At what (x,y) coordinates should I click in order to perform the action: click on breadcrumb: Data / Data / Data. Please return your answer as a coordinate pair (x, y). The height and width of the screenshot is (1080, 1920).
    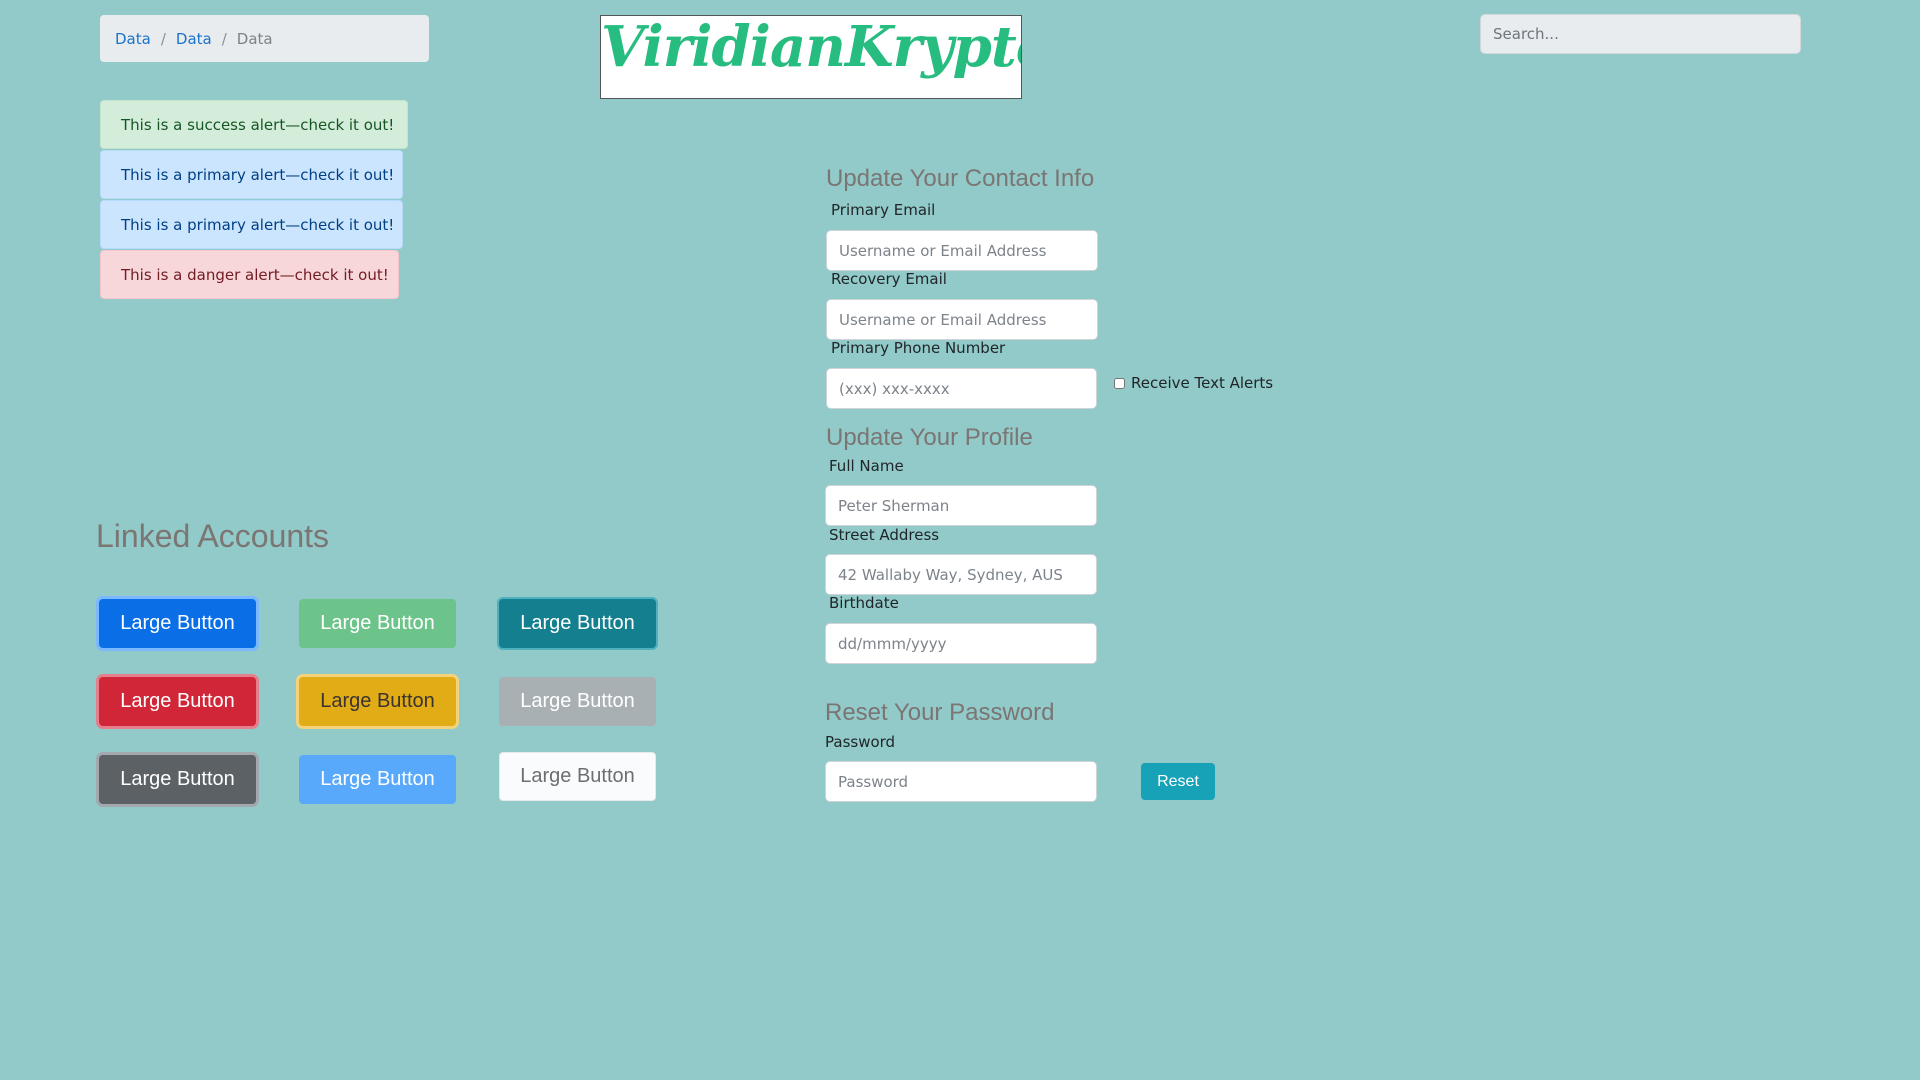
    Looking at the image, I should click on (264, 38).